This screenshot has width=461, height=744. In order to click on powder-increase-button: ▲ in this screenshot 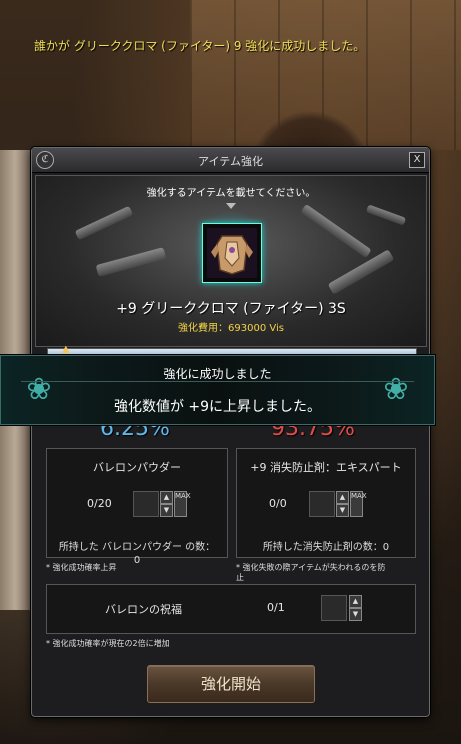, I will do `click(166, 497)`.